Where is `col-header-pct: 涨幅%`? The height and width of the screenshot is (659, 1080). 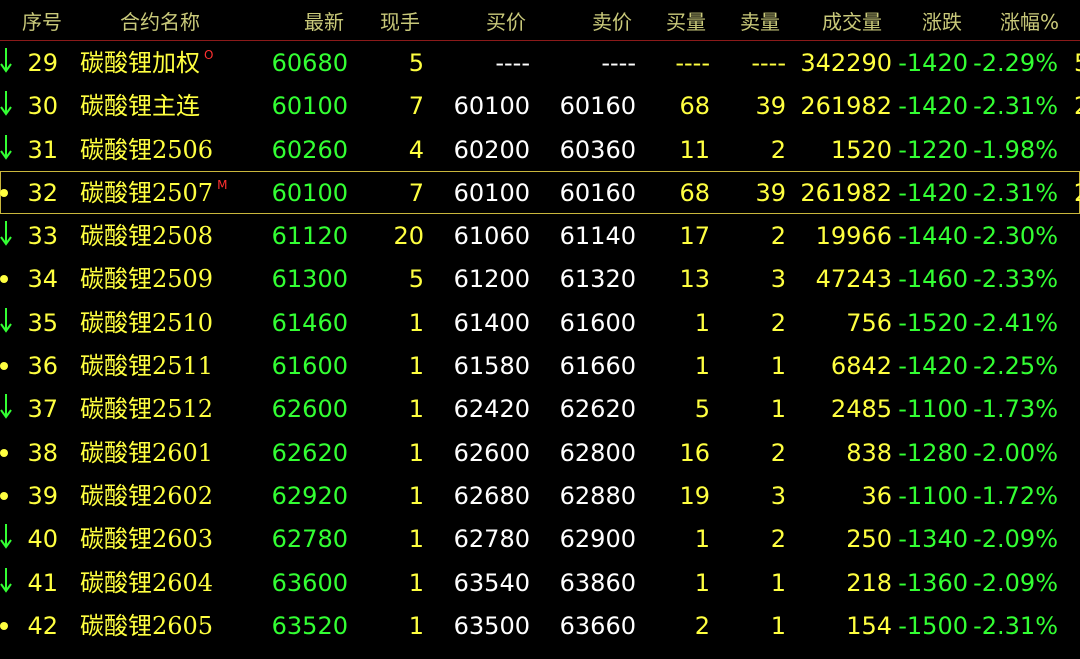
col-header-pct: 涨幅% is located at coordinates (1029, 20).